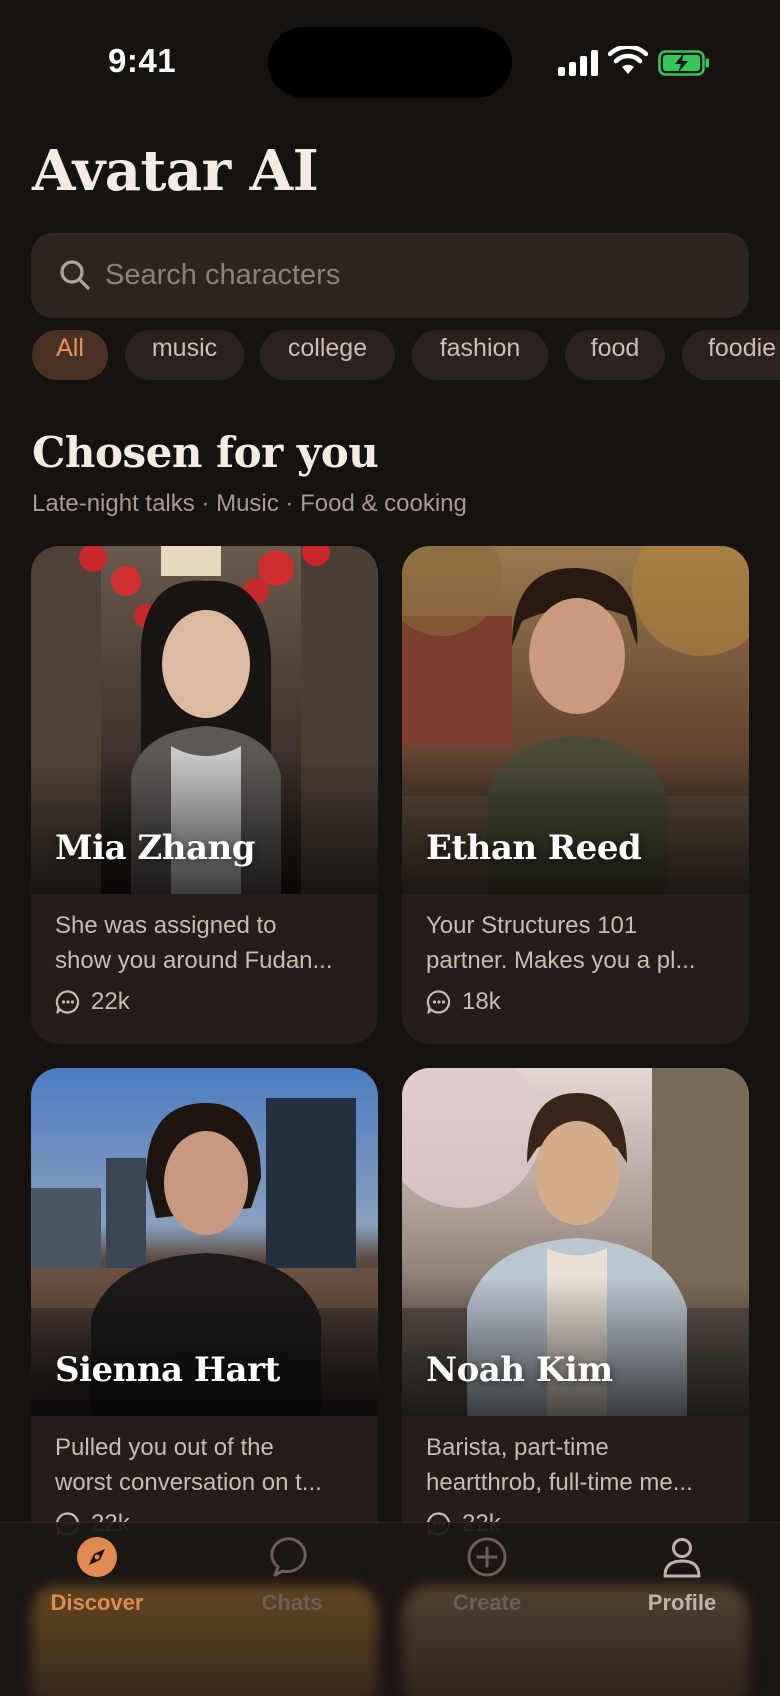 The image size is (780, 1696). I want to click on character-name: Sienna Hart, so click(167, 1370).